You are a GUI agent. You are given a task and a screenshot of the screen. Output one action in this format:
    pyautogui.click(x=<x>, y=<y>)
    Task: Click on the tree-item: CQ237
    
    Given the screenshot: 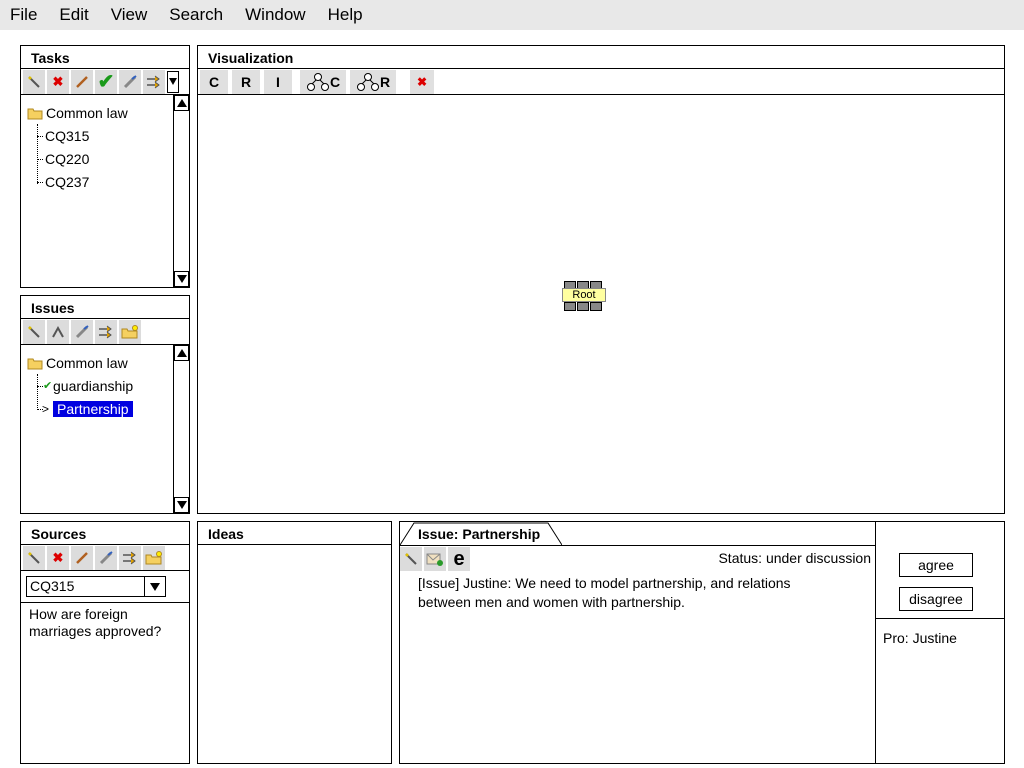 What is the action you would take?
    pyautogui.click(x=77, y=181)
    